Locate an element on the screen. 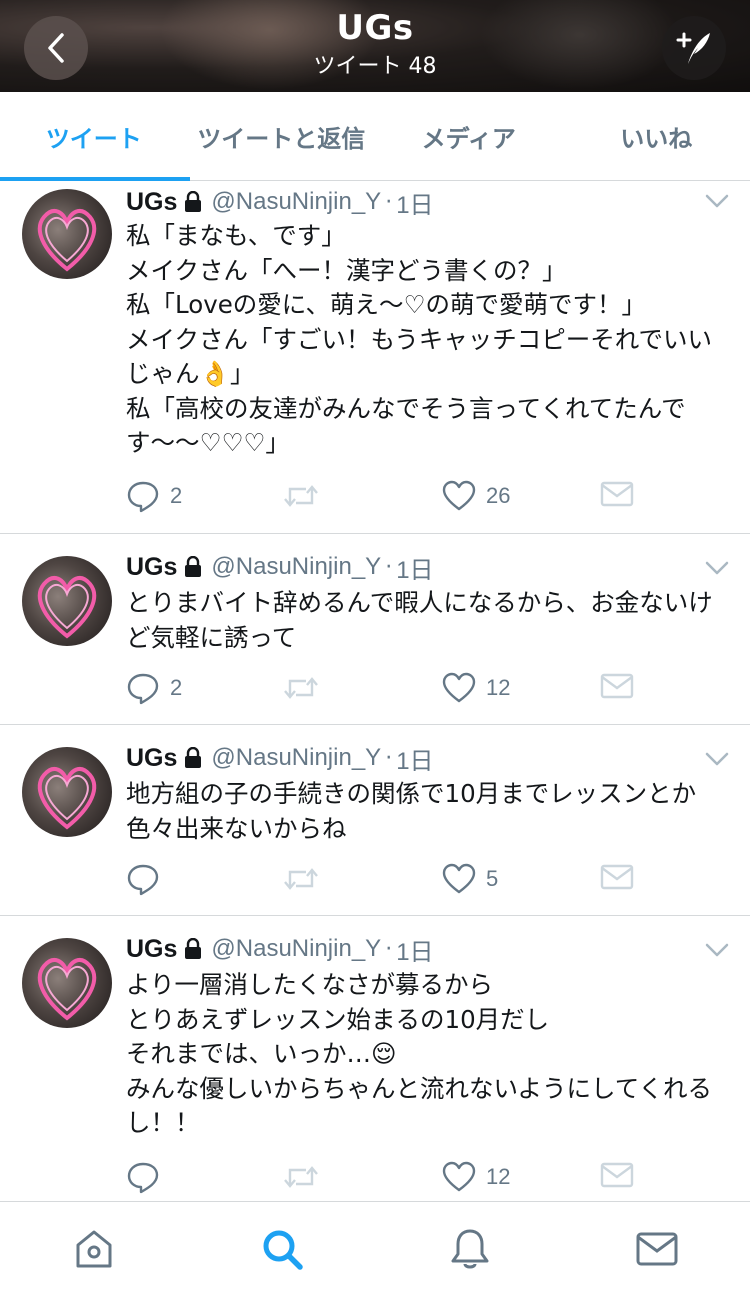 This screenshot has width=750, height=1295. tab-media: メディア is located at coordinates (469, 136).